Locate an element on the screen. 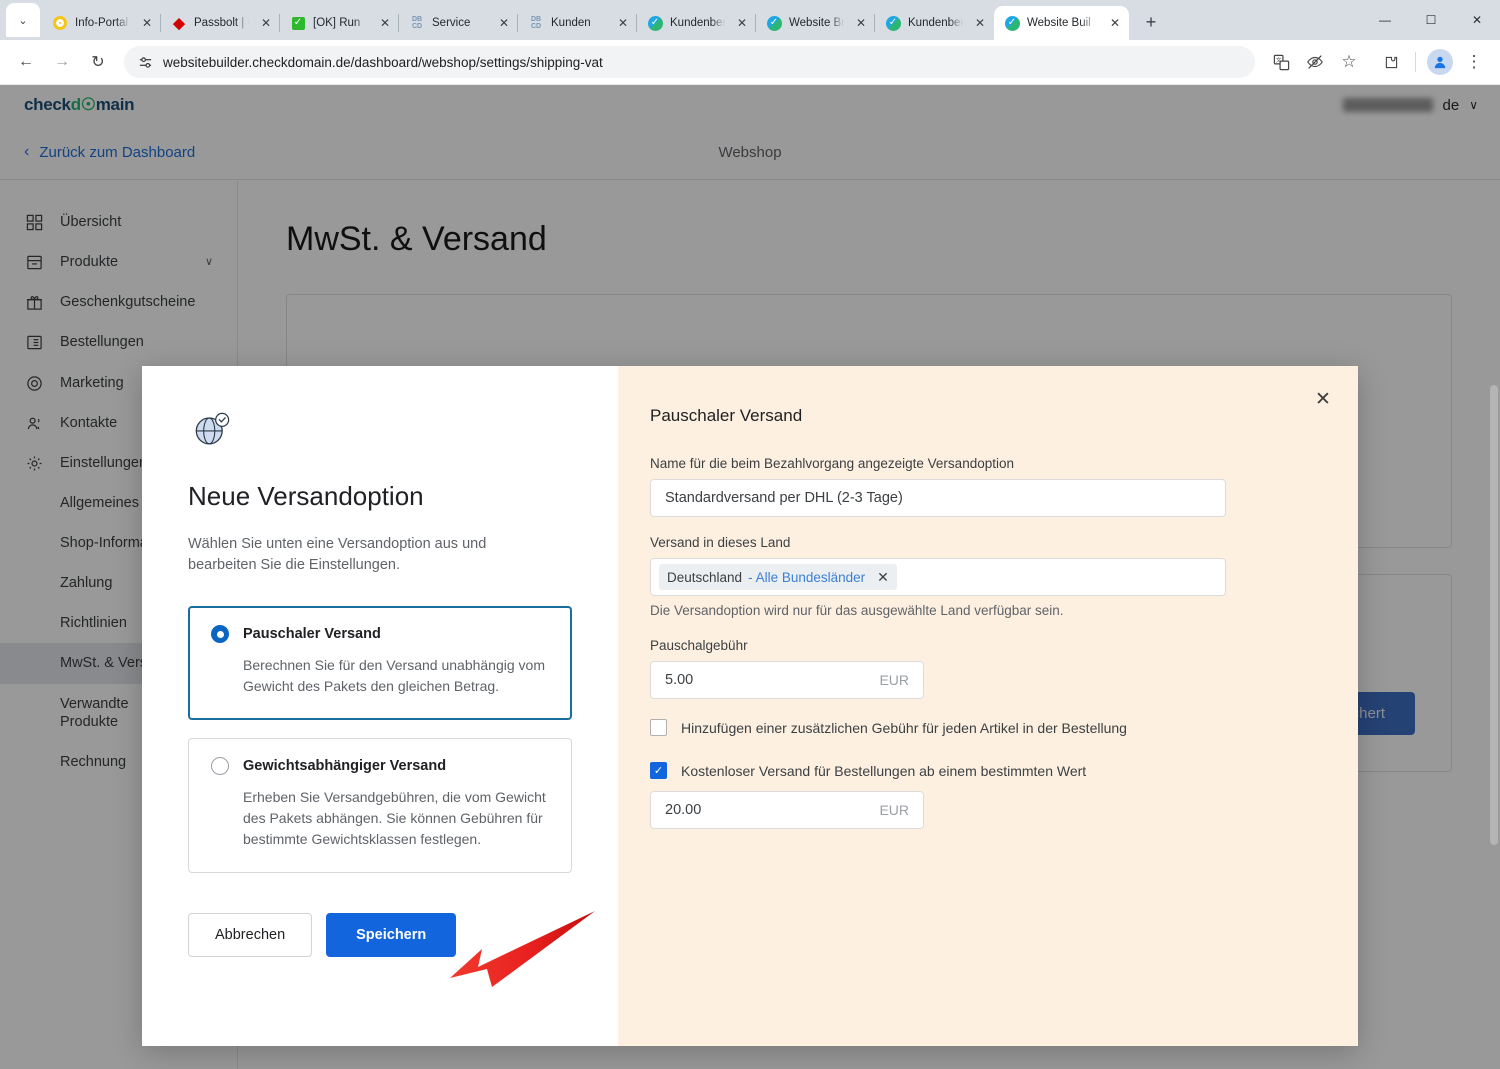 This screenshot has width=1500, height=1069. arrow-left-icon: ← is located at coordinates (26, 61).